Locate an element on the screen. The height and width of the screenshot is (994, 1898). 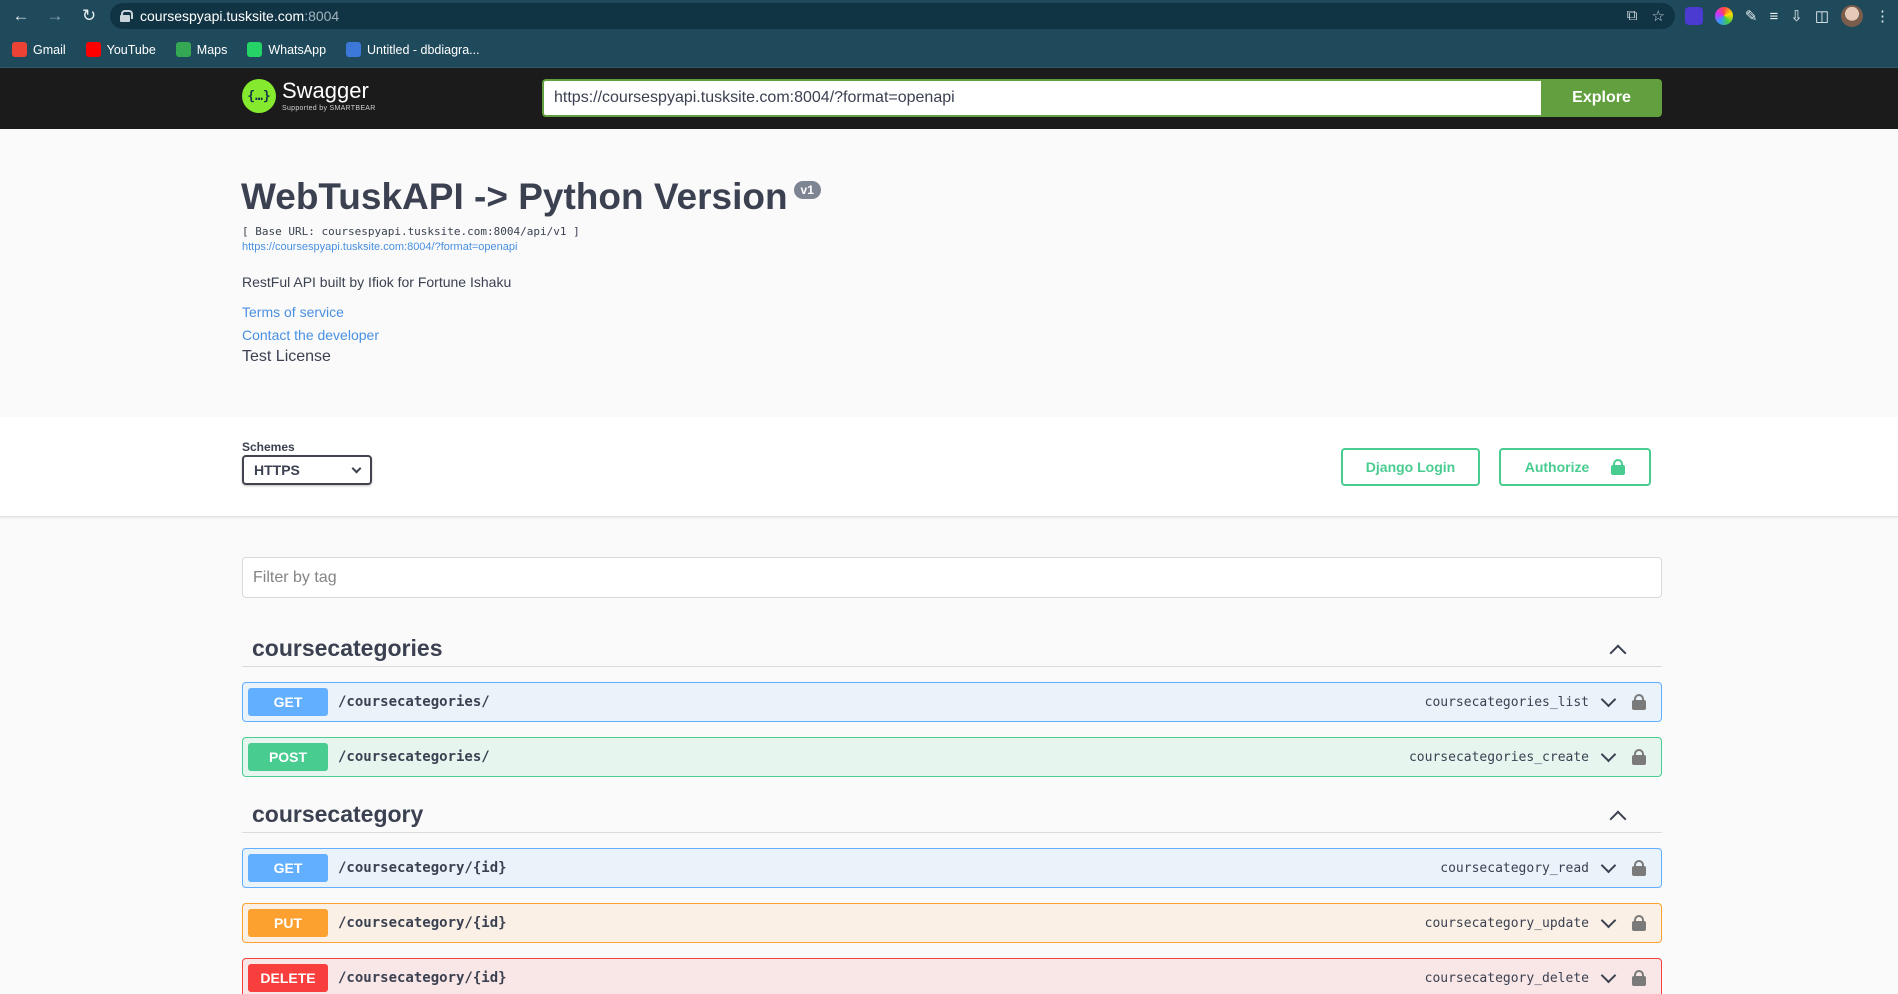
menu-icon: ⋮ is located at coordinates (1882, 16).